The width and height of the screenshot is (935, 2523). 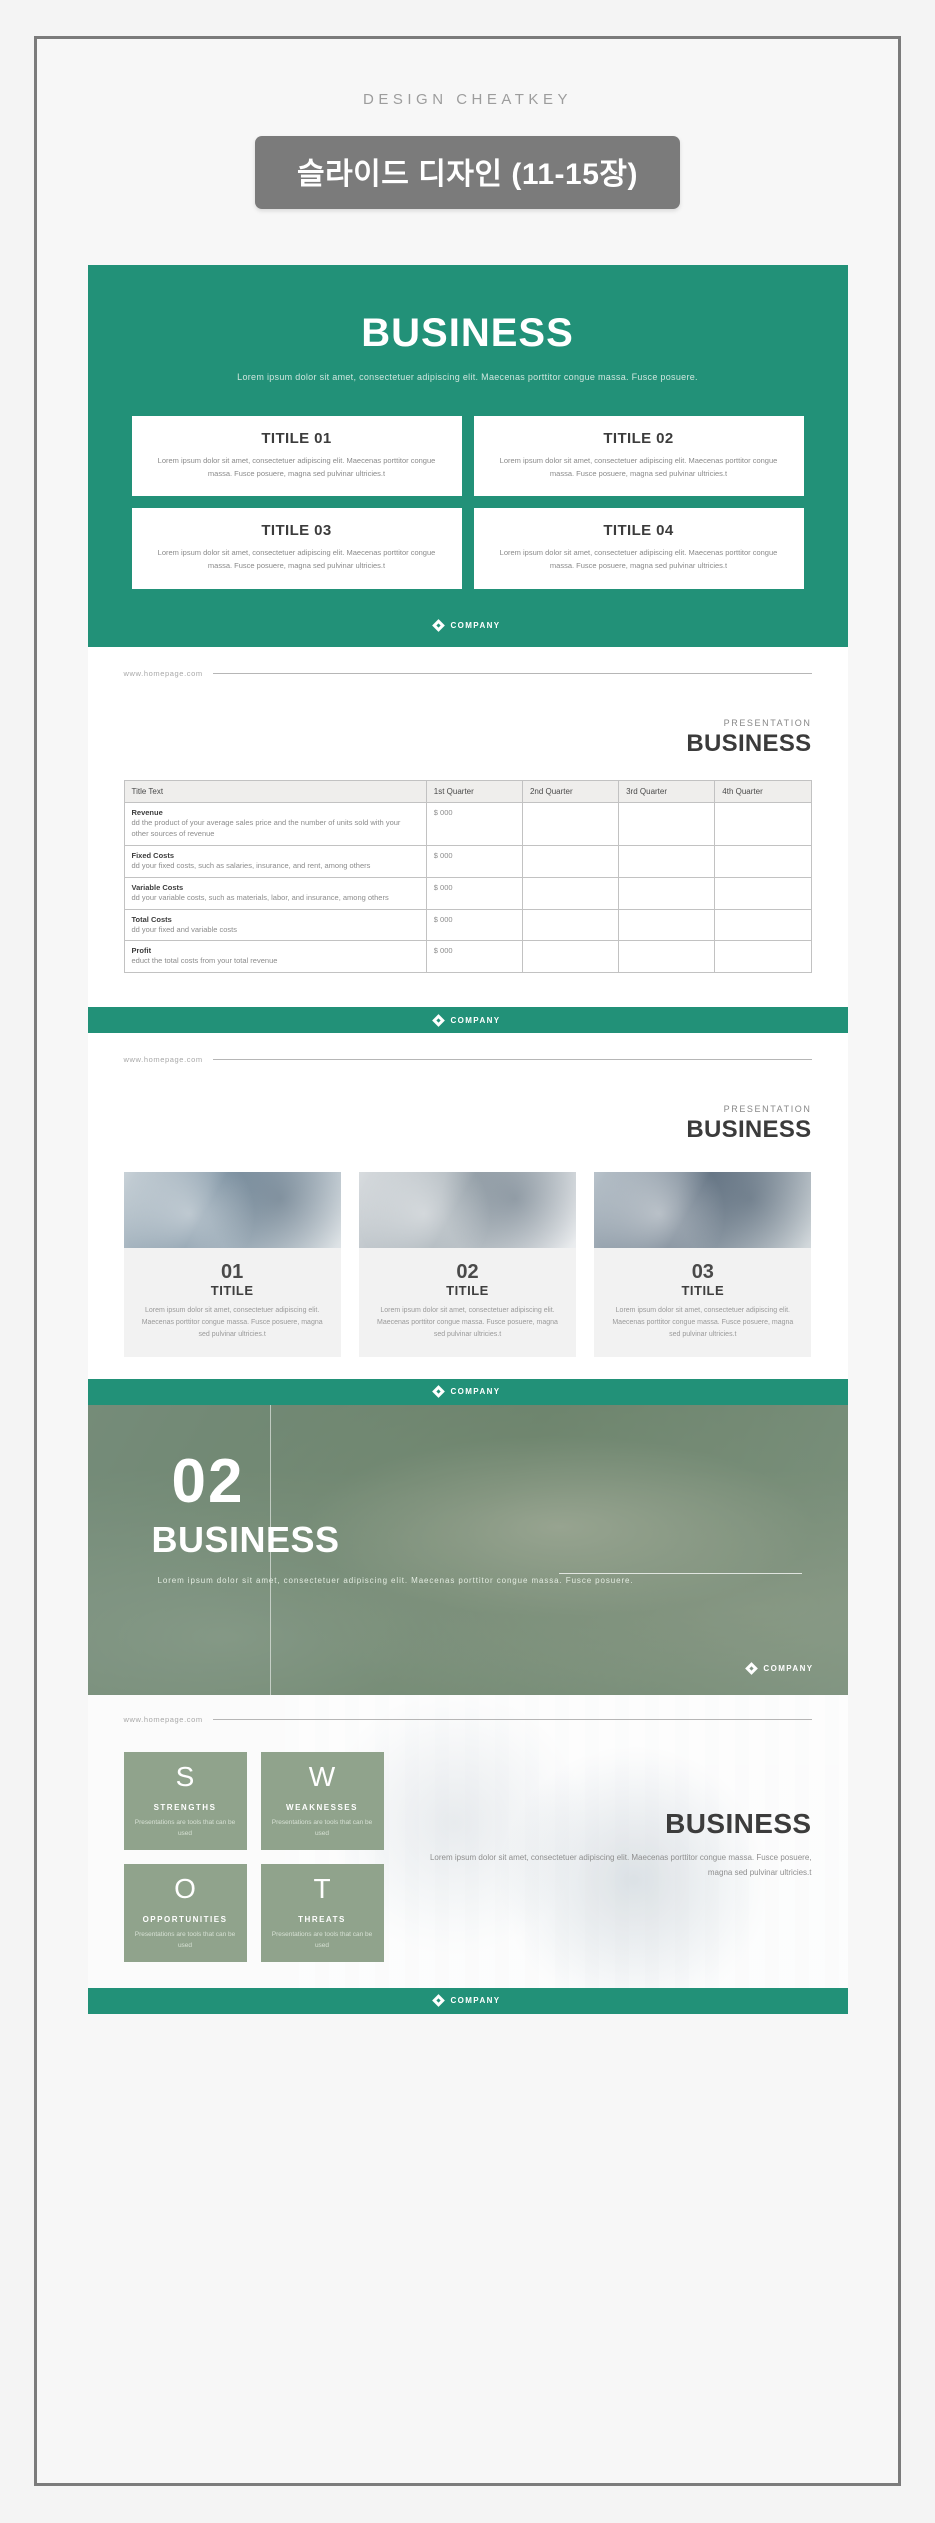 What do you see at coordinates (151, 919) in the screenshot?
I see `row-name: Total Costs` at bounding box center [151, 919].